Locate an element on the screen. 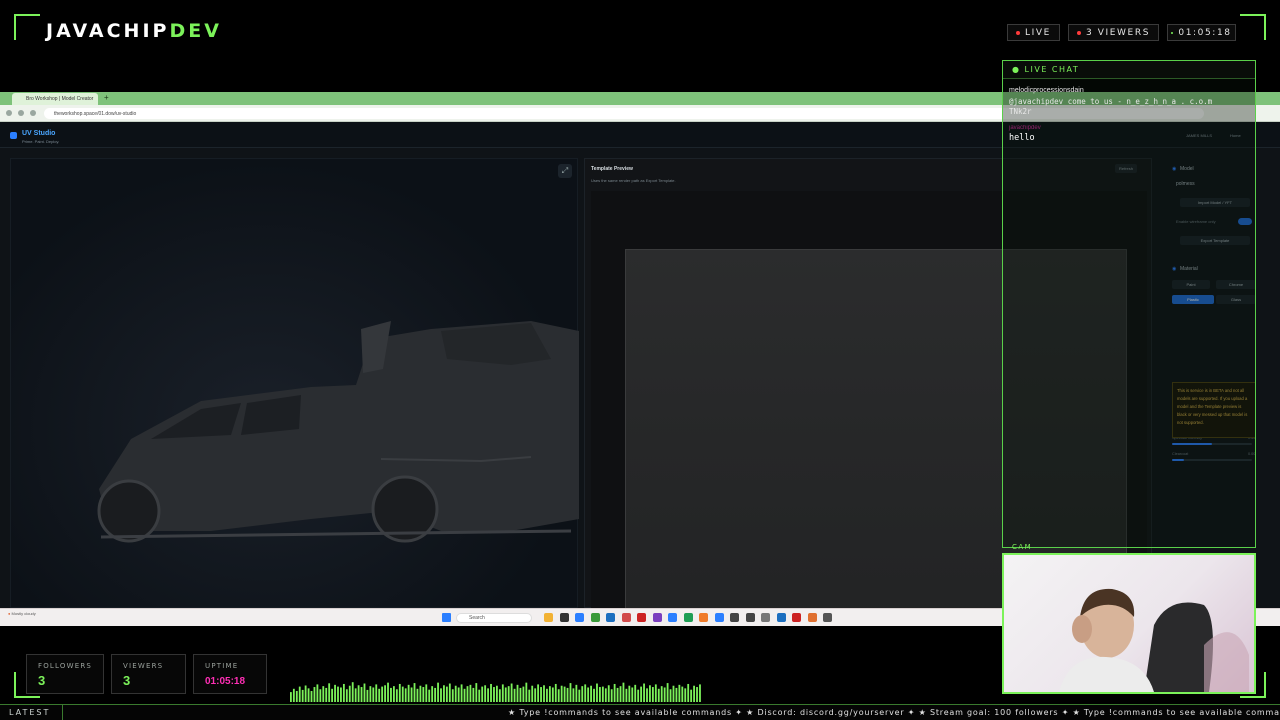 The height and width of the screenshot is (720, 1280). ticker-divider is located at coordinates (62, 712).